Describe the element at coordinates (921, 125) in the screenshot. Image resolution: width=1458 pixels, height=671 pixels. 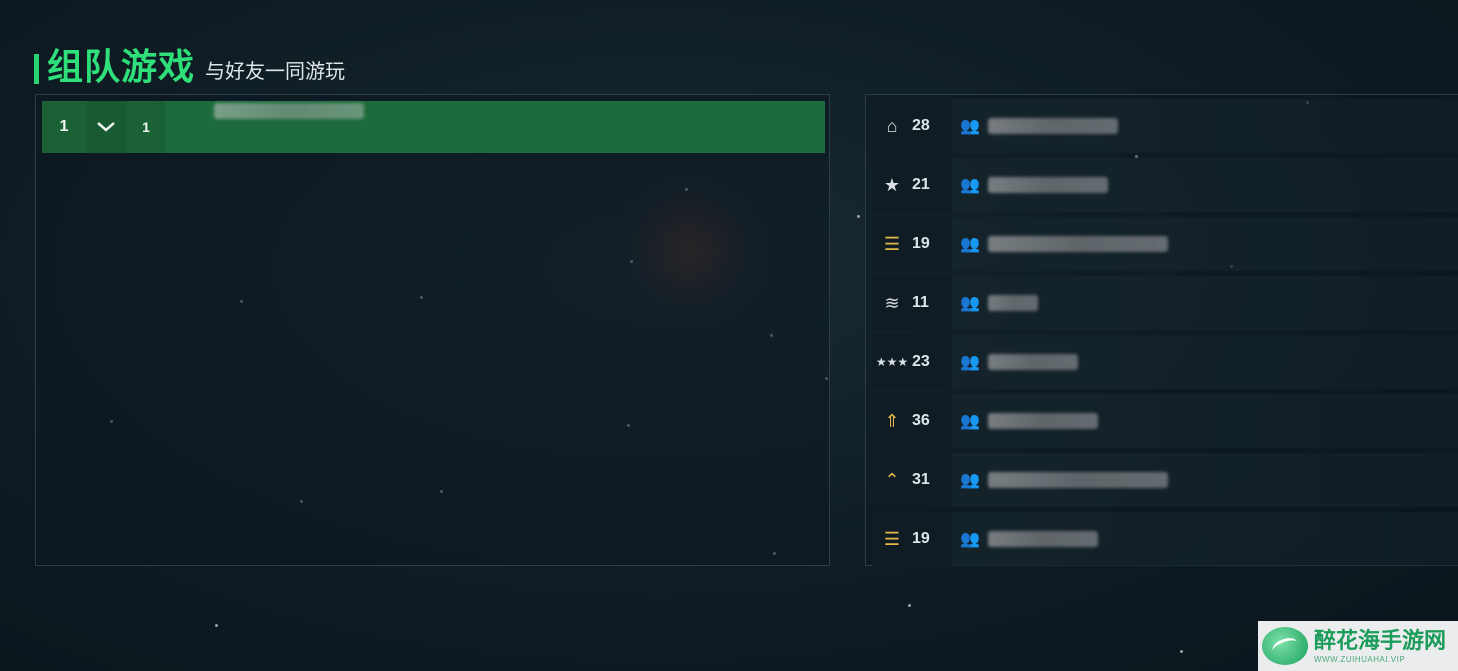
I see `player-level: 28` at that location.